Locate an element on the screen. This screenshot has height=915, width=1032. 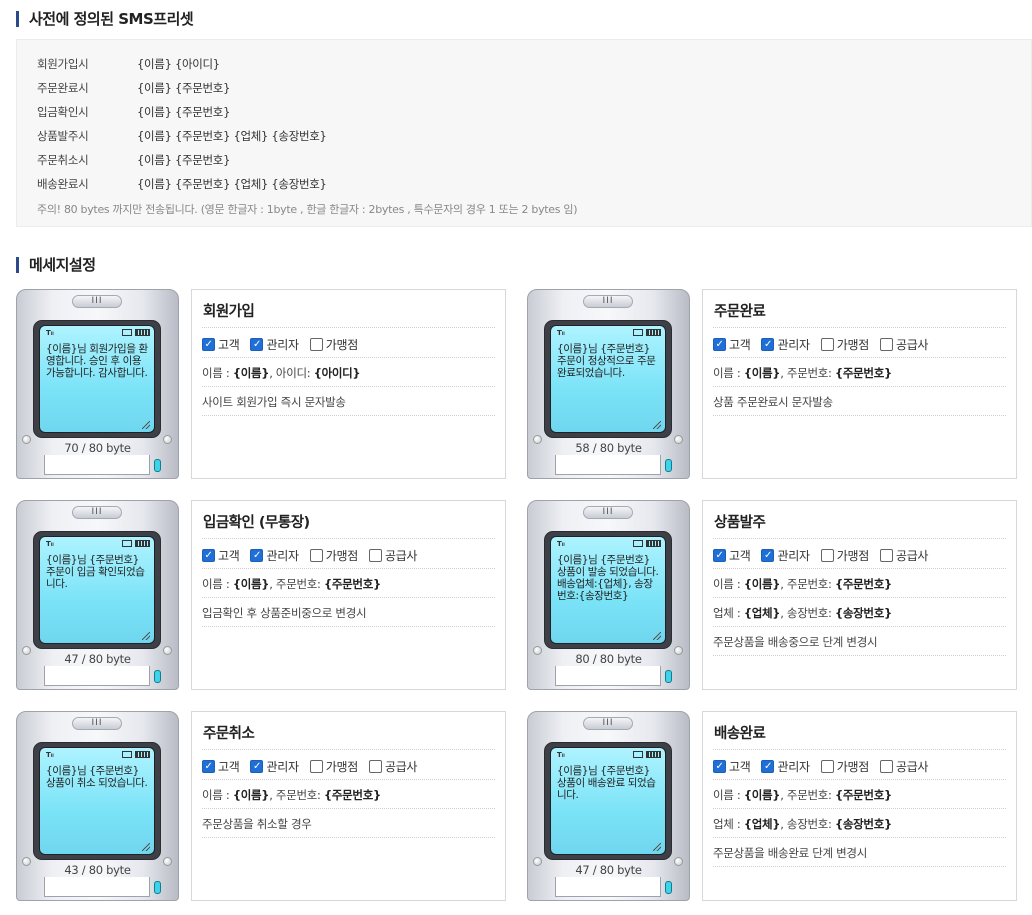
message-textarea: {이름}님 {주문번호} 주문이 입금 확인되었습니다. is located at coordinates (98, 572).